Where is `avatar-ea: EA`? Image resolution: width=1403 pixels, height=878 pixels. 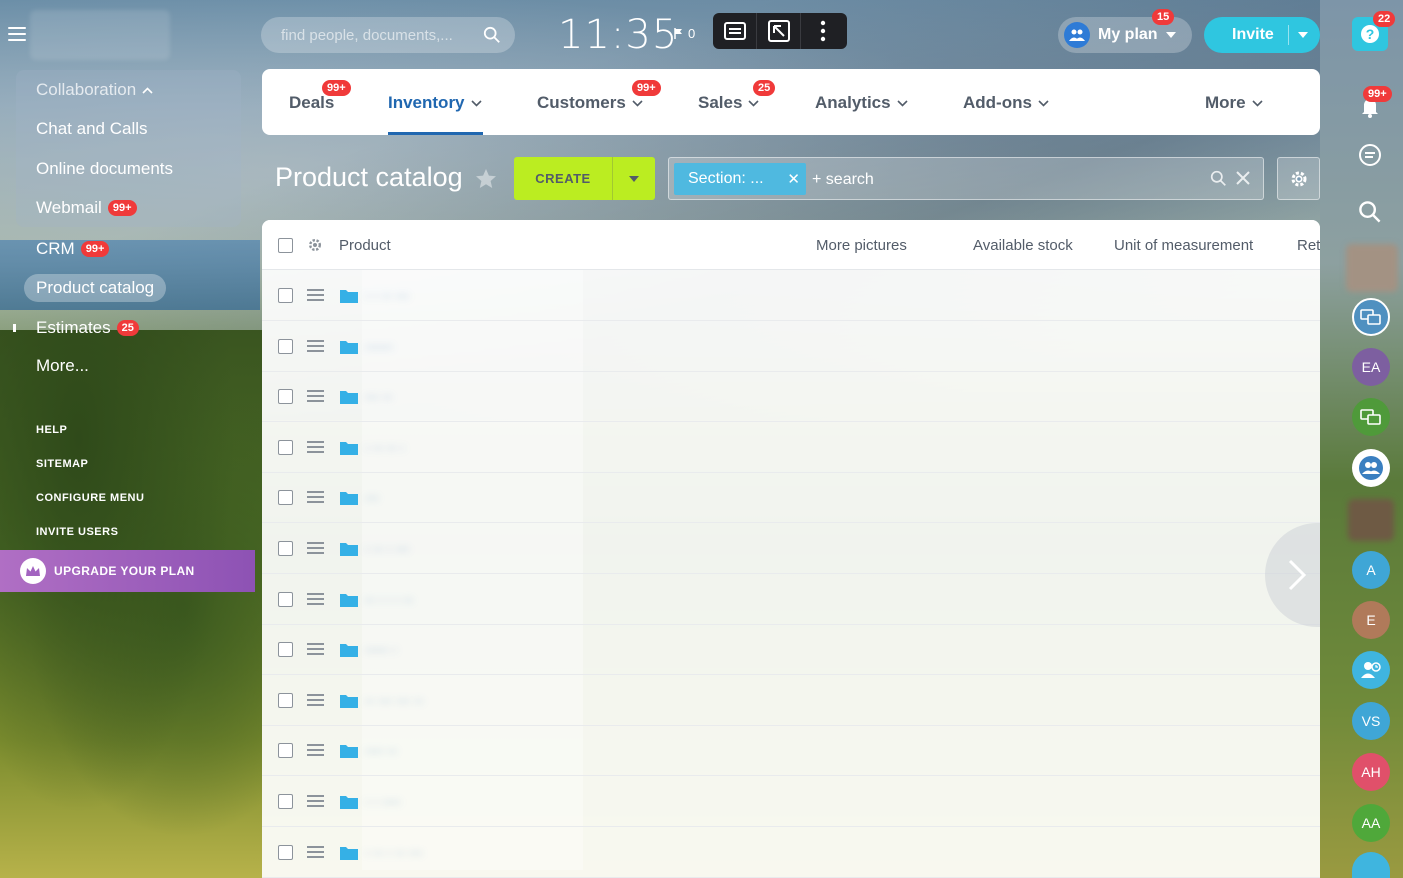 avatar-ea: EA is located at coordinates (1371, 367).